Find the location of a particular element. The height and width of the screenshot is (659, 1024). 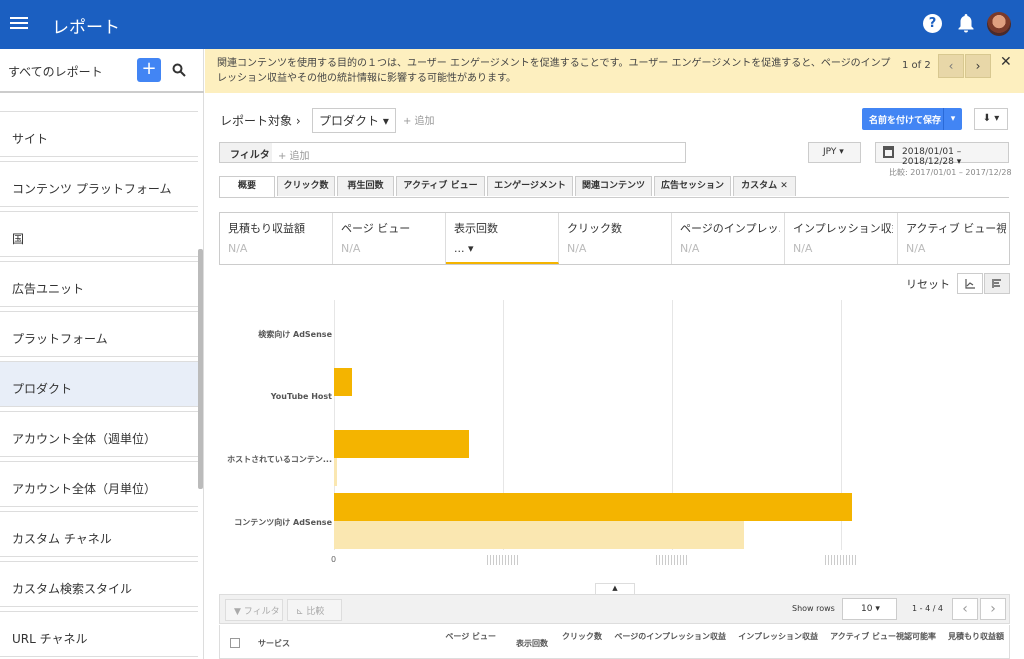

dimension-select: プロダクト ▾ is located at coordinates (354, 120).